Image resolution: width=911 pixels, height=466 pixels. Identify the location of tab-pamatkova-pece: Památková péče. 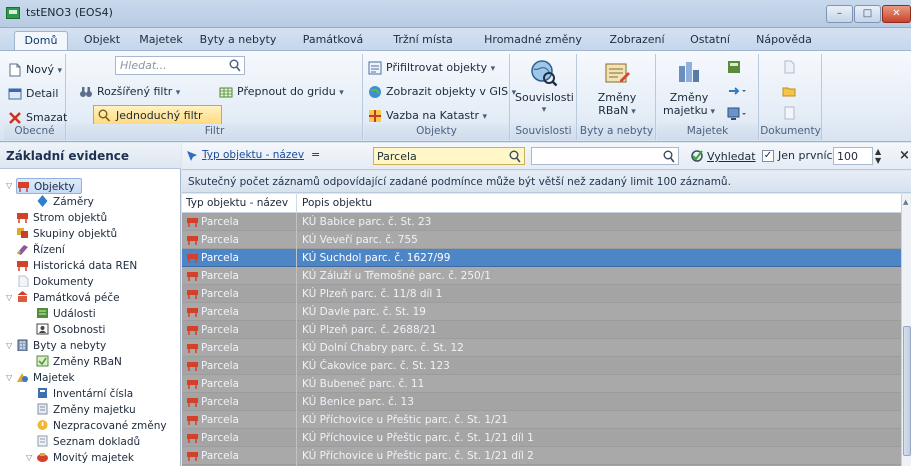
(333, 47).